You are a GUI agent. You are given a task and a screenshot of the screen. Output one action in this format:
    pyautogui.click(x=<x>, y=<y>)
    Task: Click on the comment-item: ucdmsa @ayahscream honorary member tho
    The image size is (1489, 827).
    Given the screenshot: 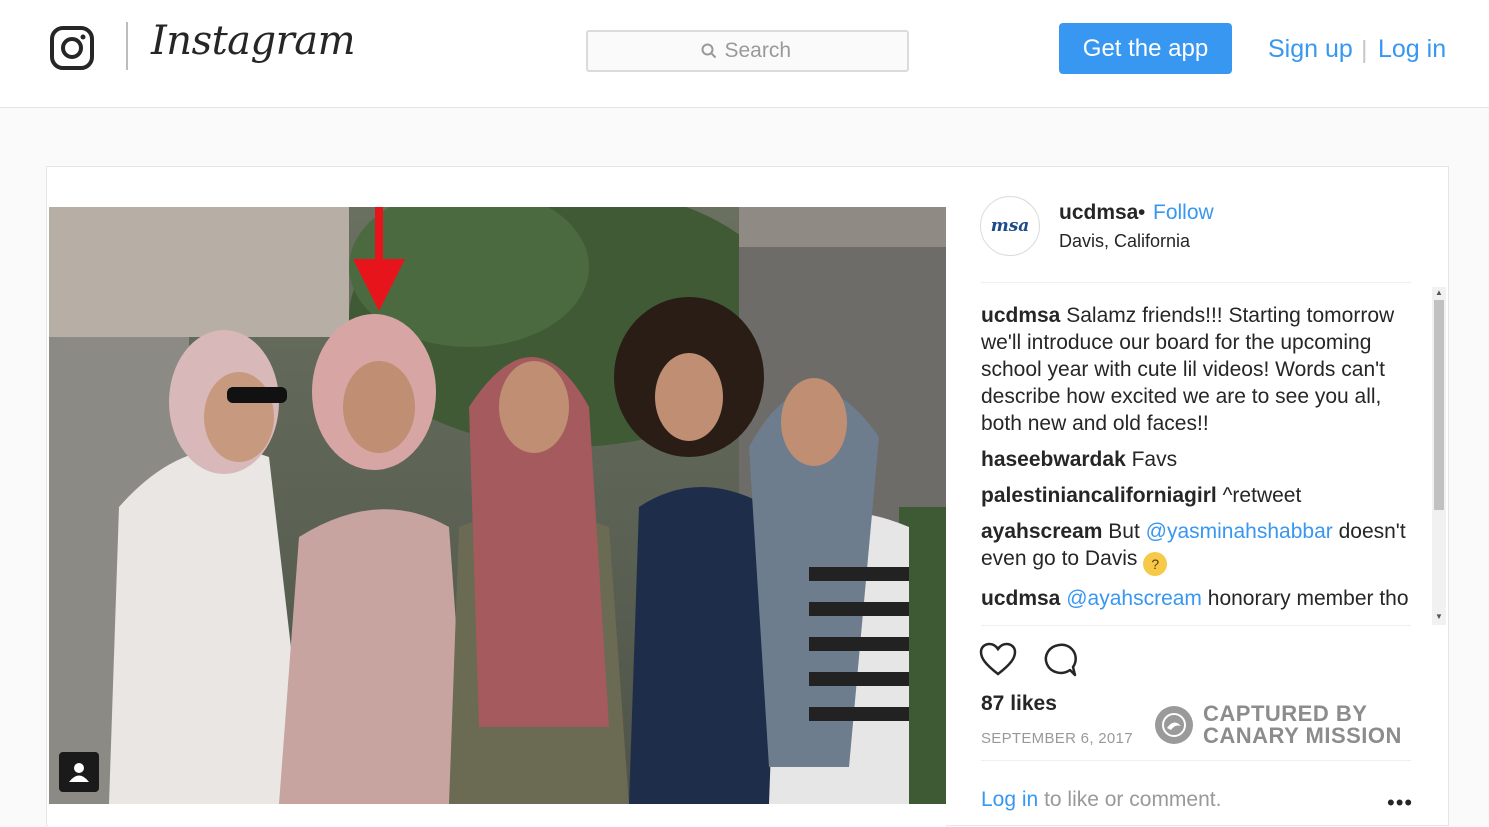 What is the action you would take?
    pyautogui.click(x=1196, y=598)
    